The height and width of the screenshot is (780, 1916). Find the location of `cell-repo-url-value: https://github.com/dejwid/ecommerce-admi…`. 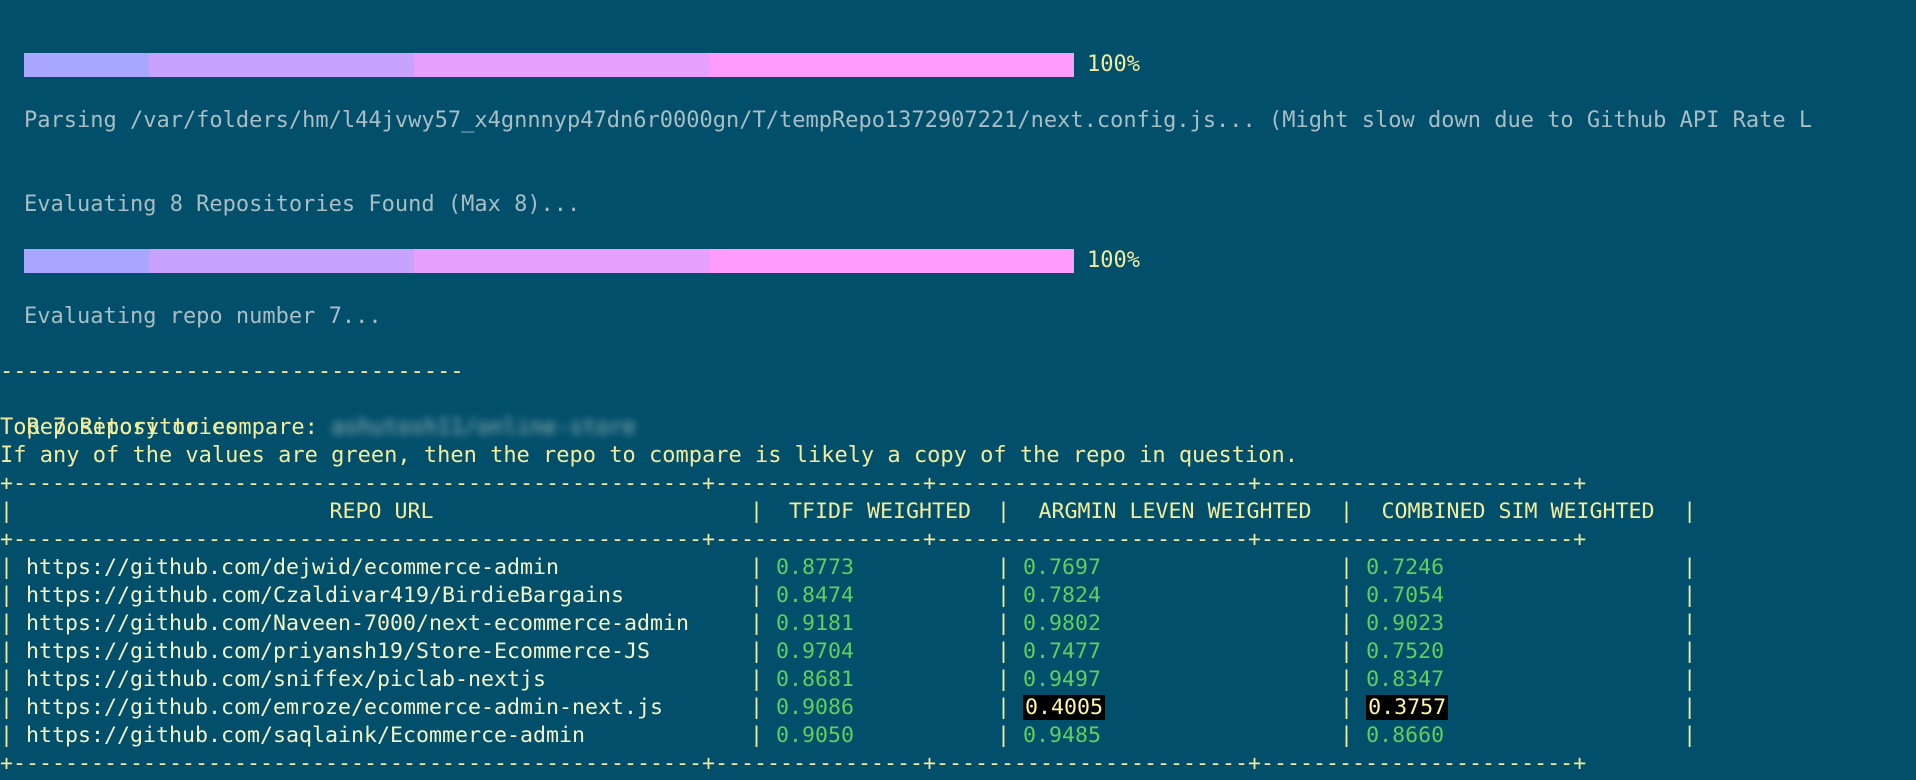

cell-repo-url-value: https://github.com/dejwid/ecommerce-admi… is located at coordinates (293, 567).